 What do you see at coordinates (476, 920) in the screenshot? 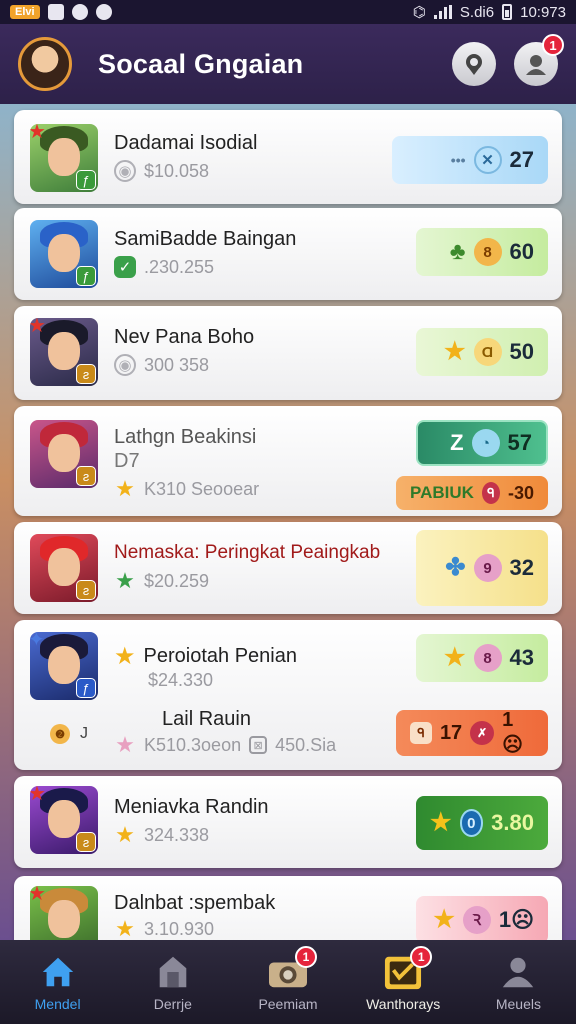
I see `coin-icon: Ꝛ` at bounding box center [476, 920].